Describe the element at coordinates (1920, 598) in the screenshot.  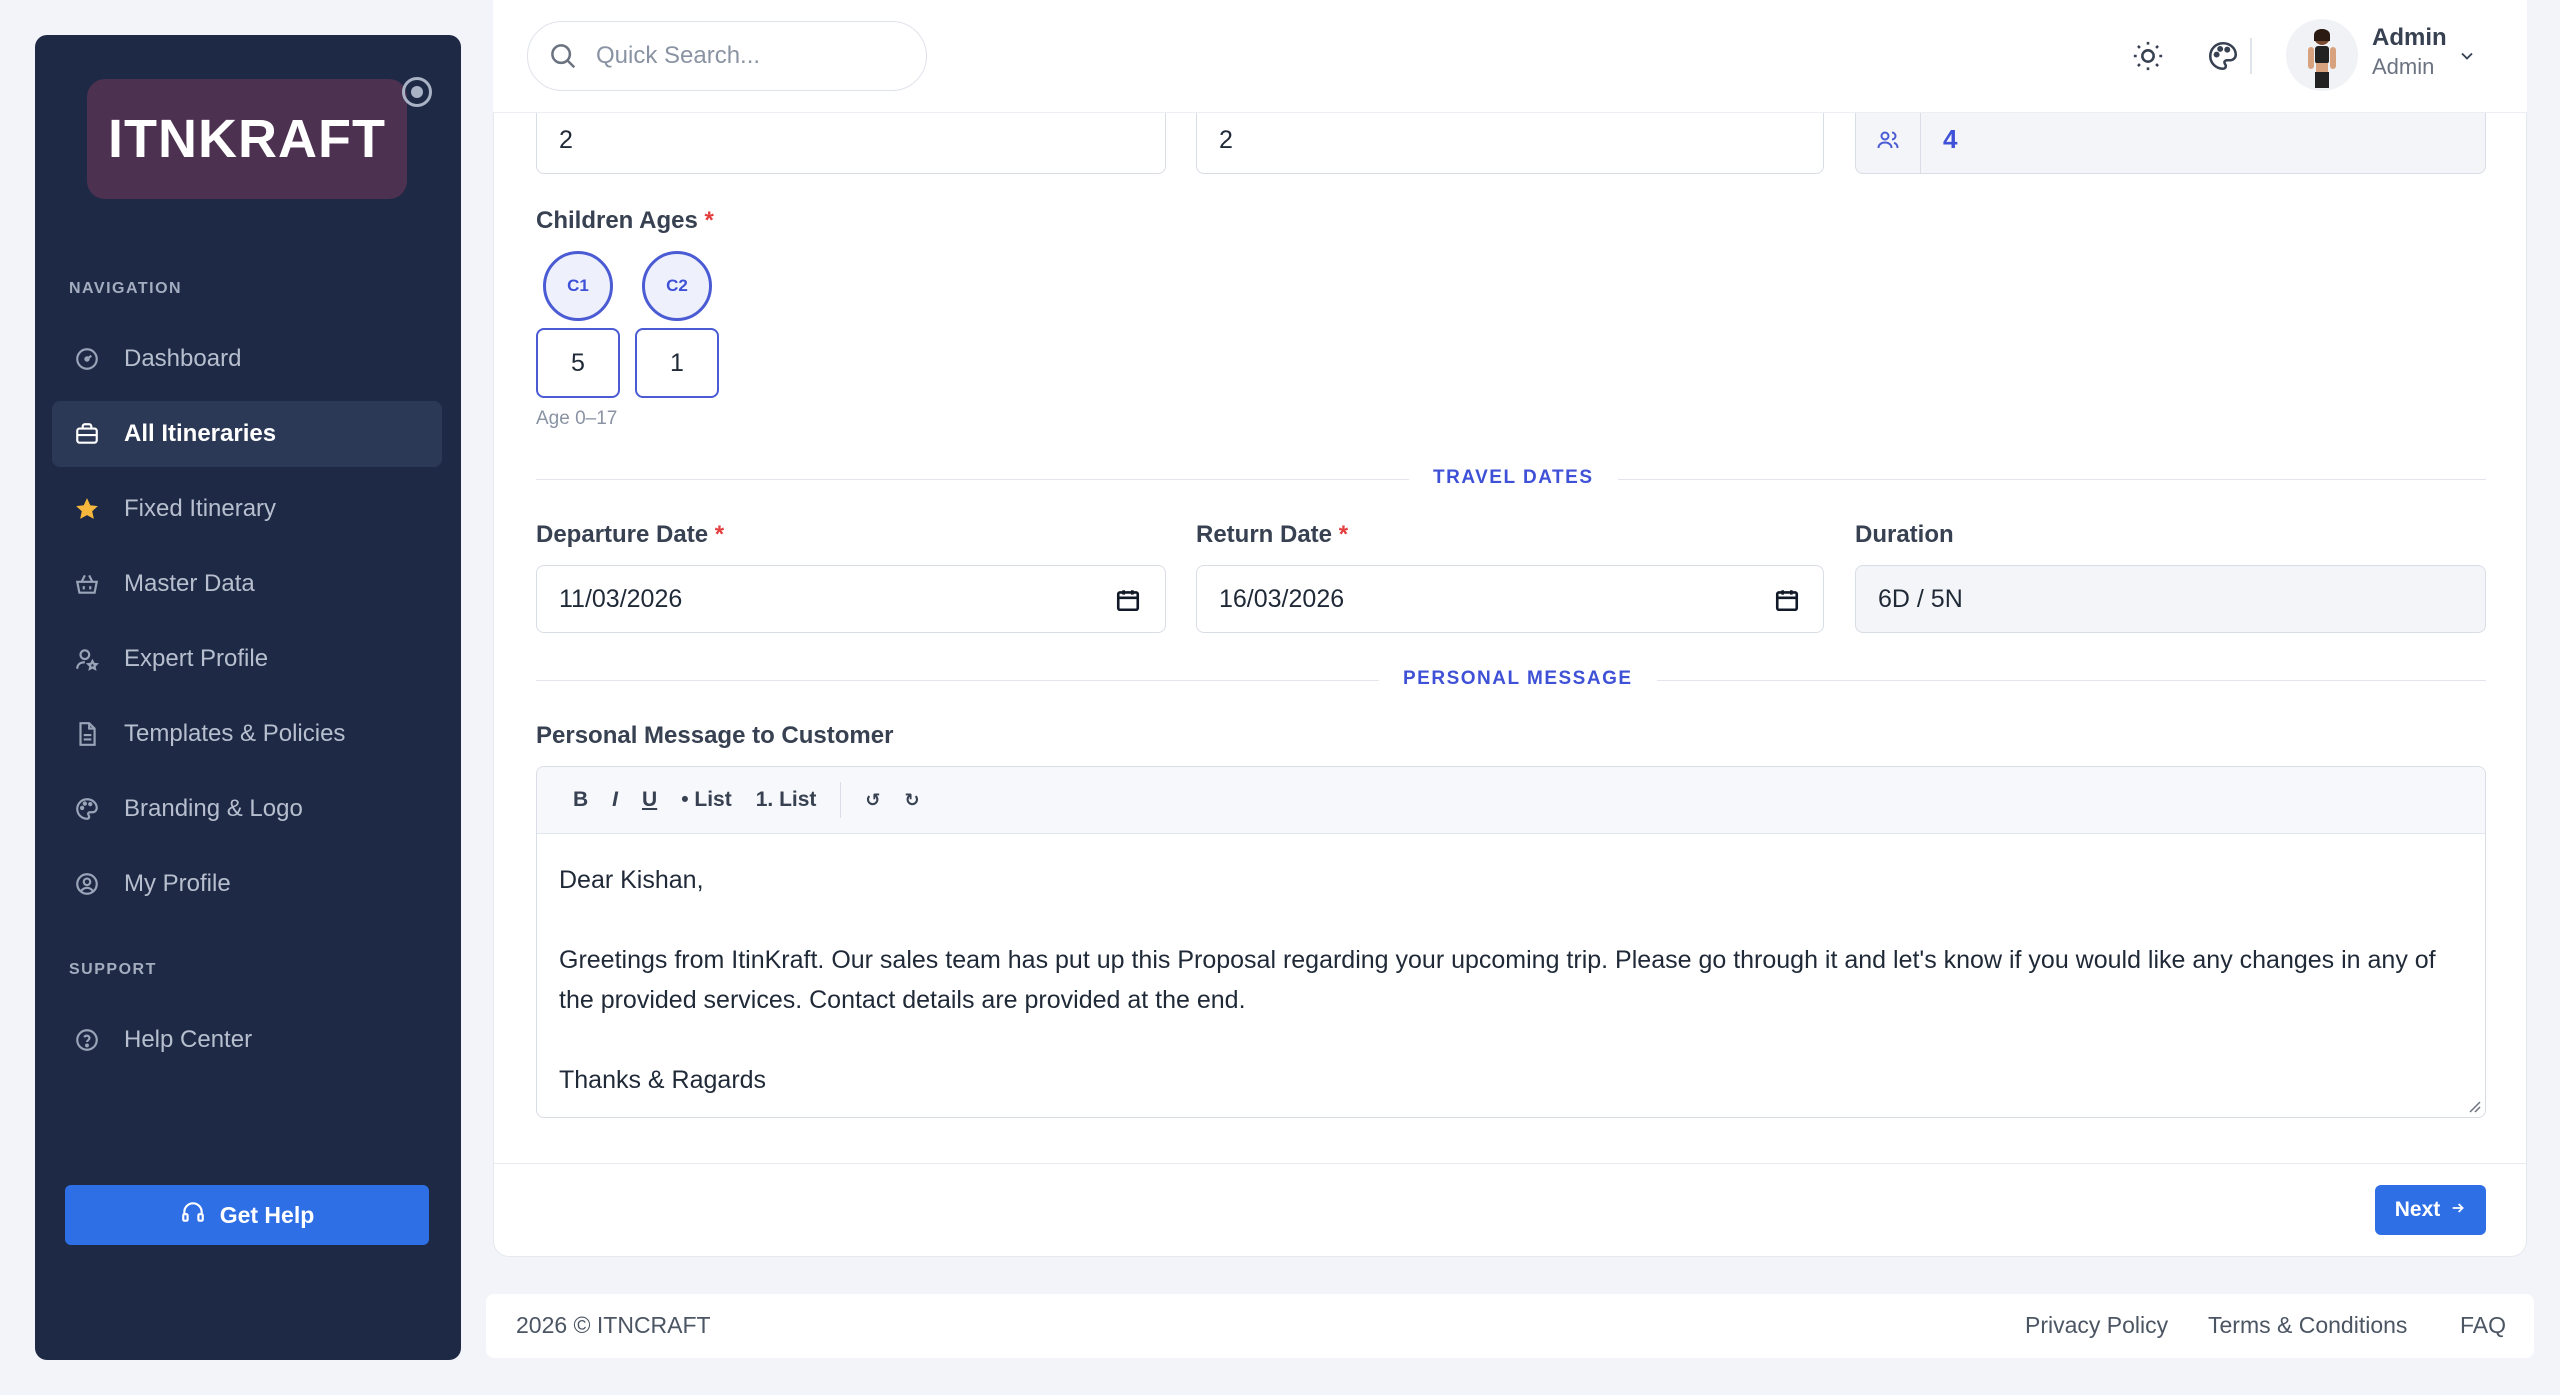
I see `duration-value: 6D / 5N` at that location.